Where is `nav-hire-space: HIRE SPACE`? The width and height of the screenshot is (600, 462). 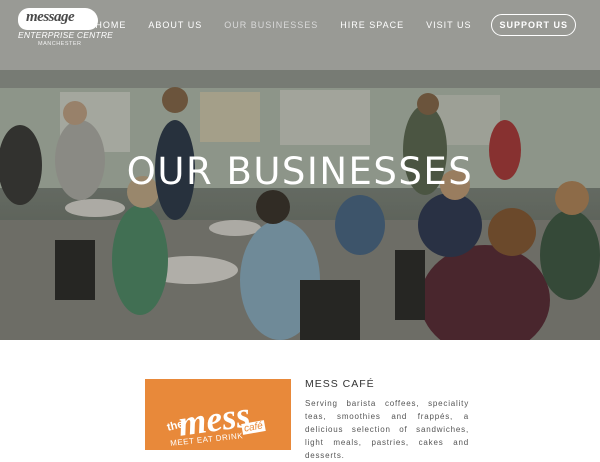
nav-hire-space: HIRE SPACE is located at coordinates (372, 25).